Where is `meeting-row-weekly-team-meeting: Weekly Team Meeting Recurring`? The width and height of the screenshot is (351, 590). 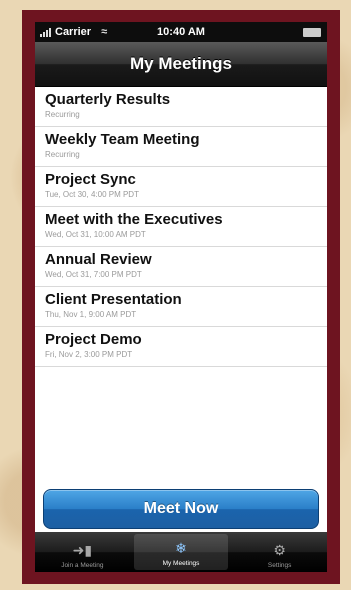
meeting-row-weekly-team-meeting: Weekly Team Meeting Recurring is located at coordinates (181, 147).